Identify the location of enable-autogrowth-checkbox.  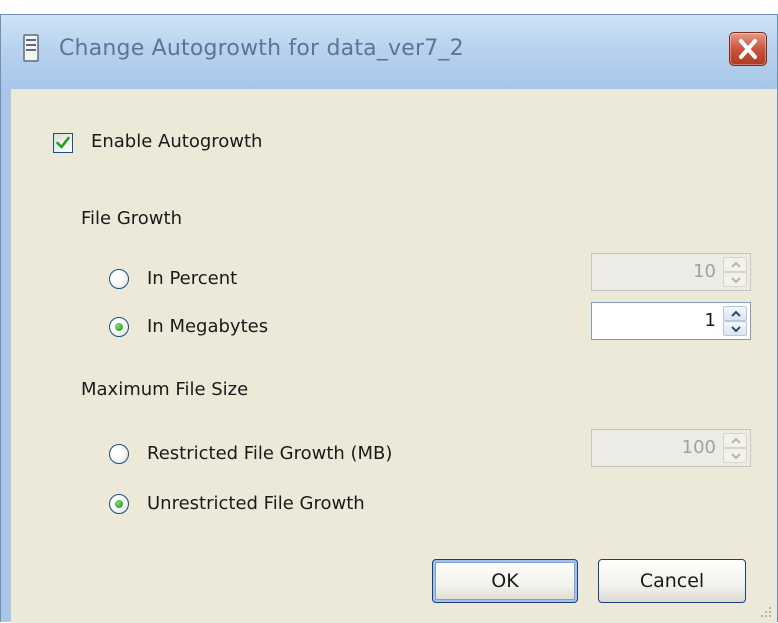
(63, 143).